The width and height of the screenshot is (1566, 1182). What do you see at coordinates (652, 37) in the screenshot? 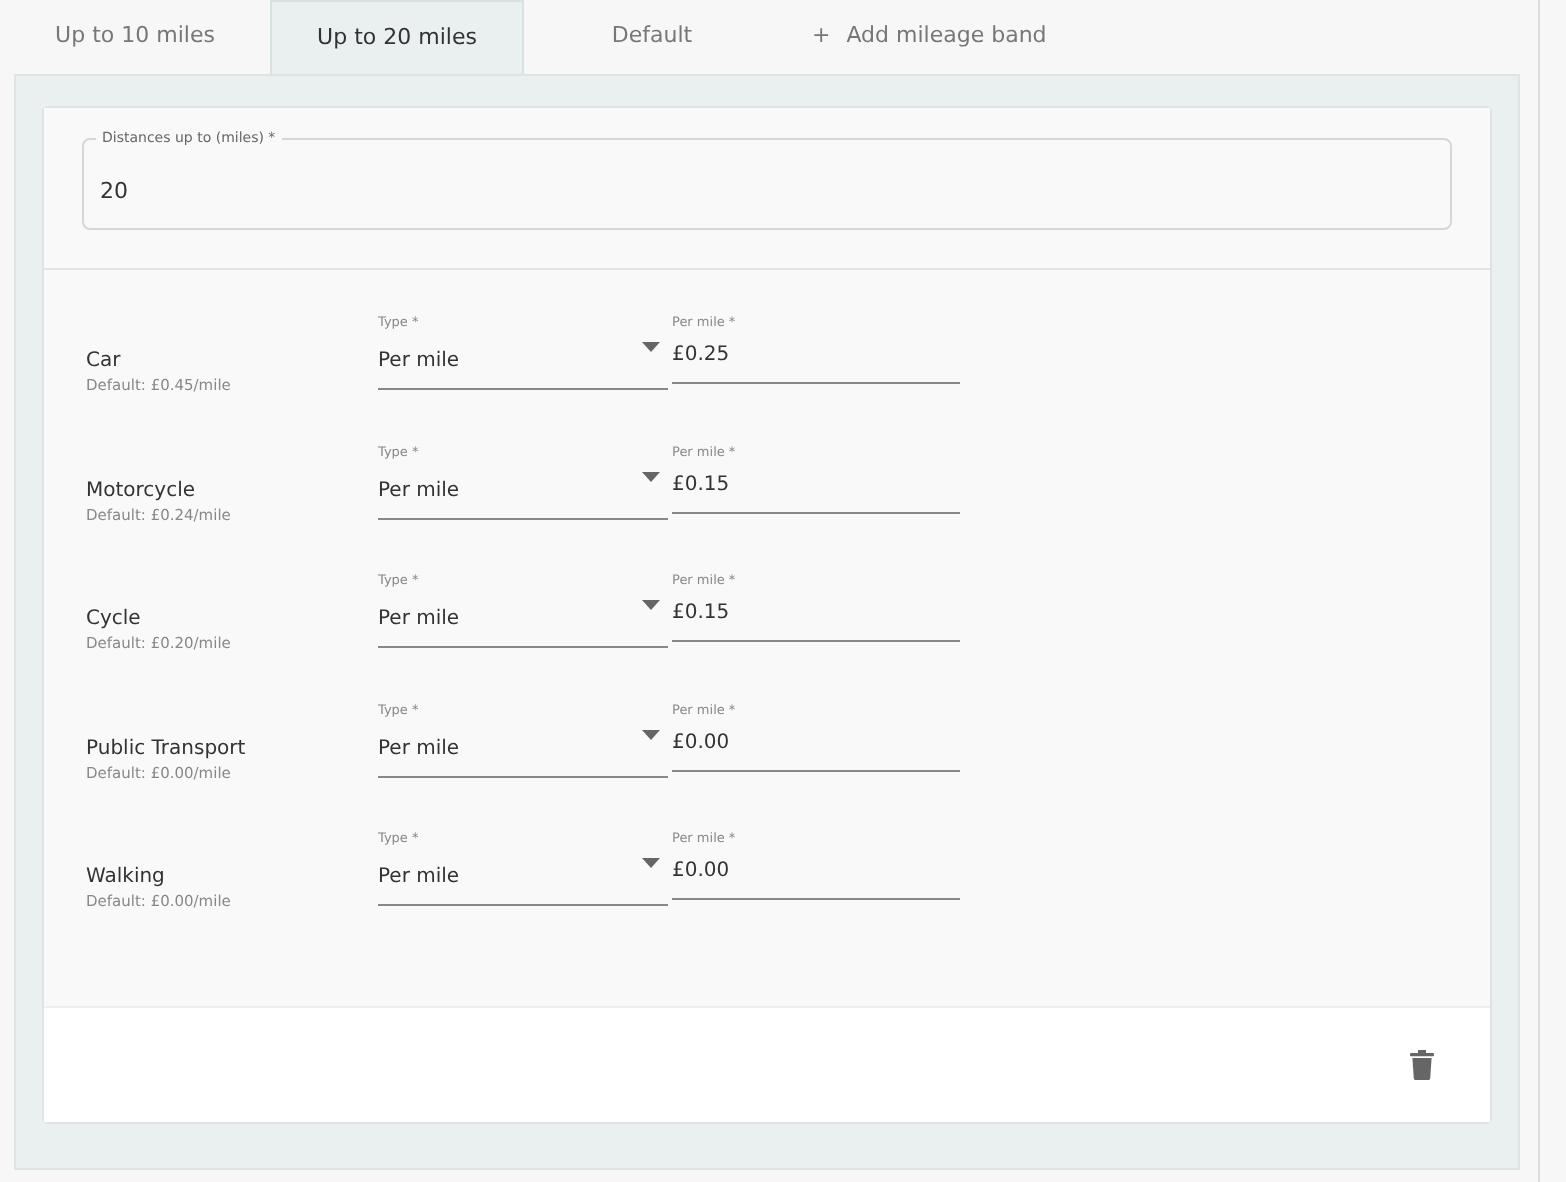
I see `tab: Default` at bounding box center [652, 37].